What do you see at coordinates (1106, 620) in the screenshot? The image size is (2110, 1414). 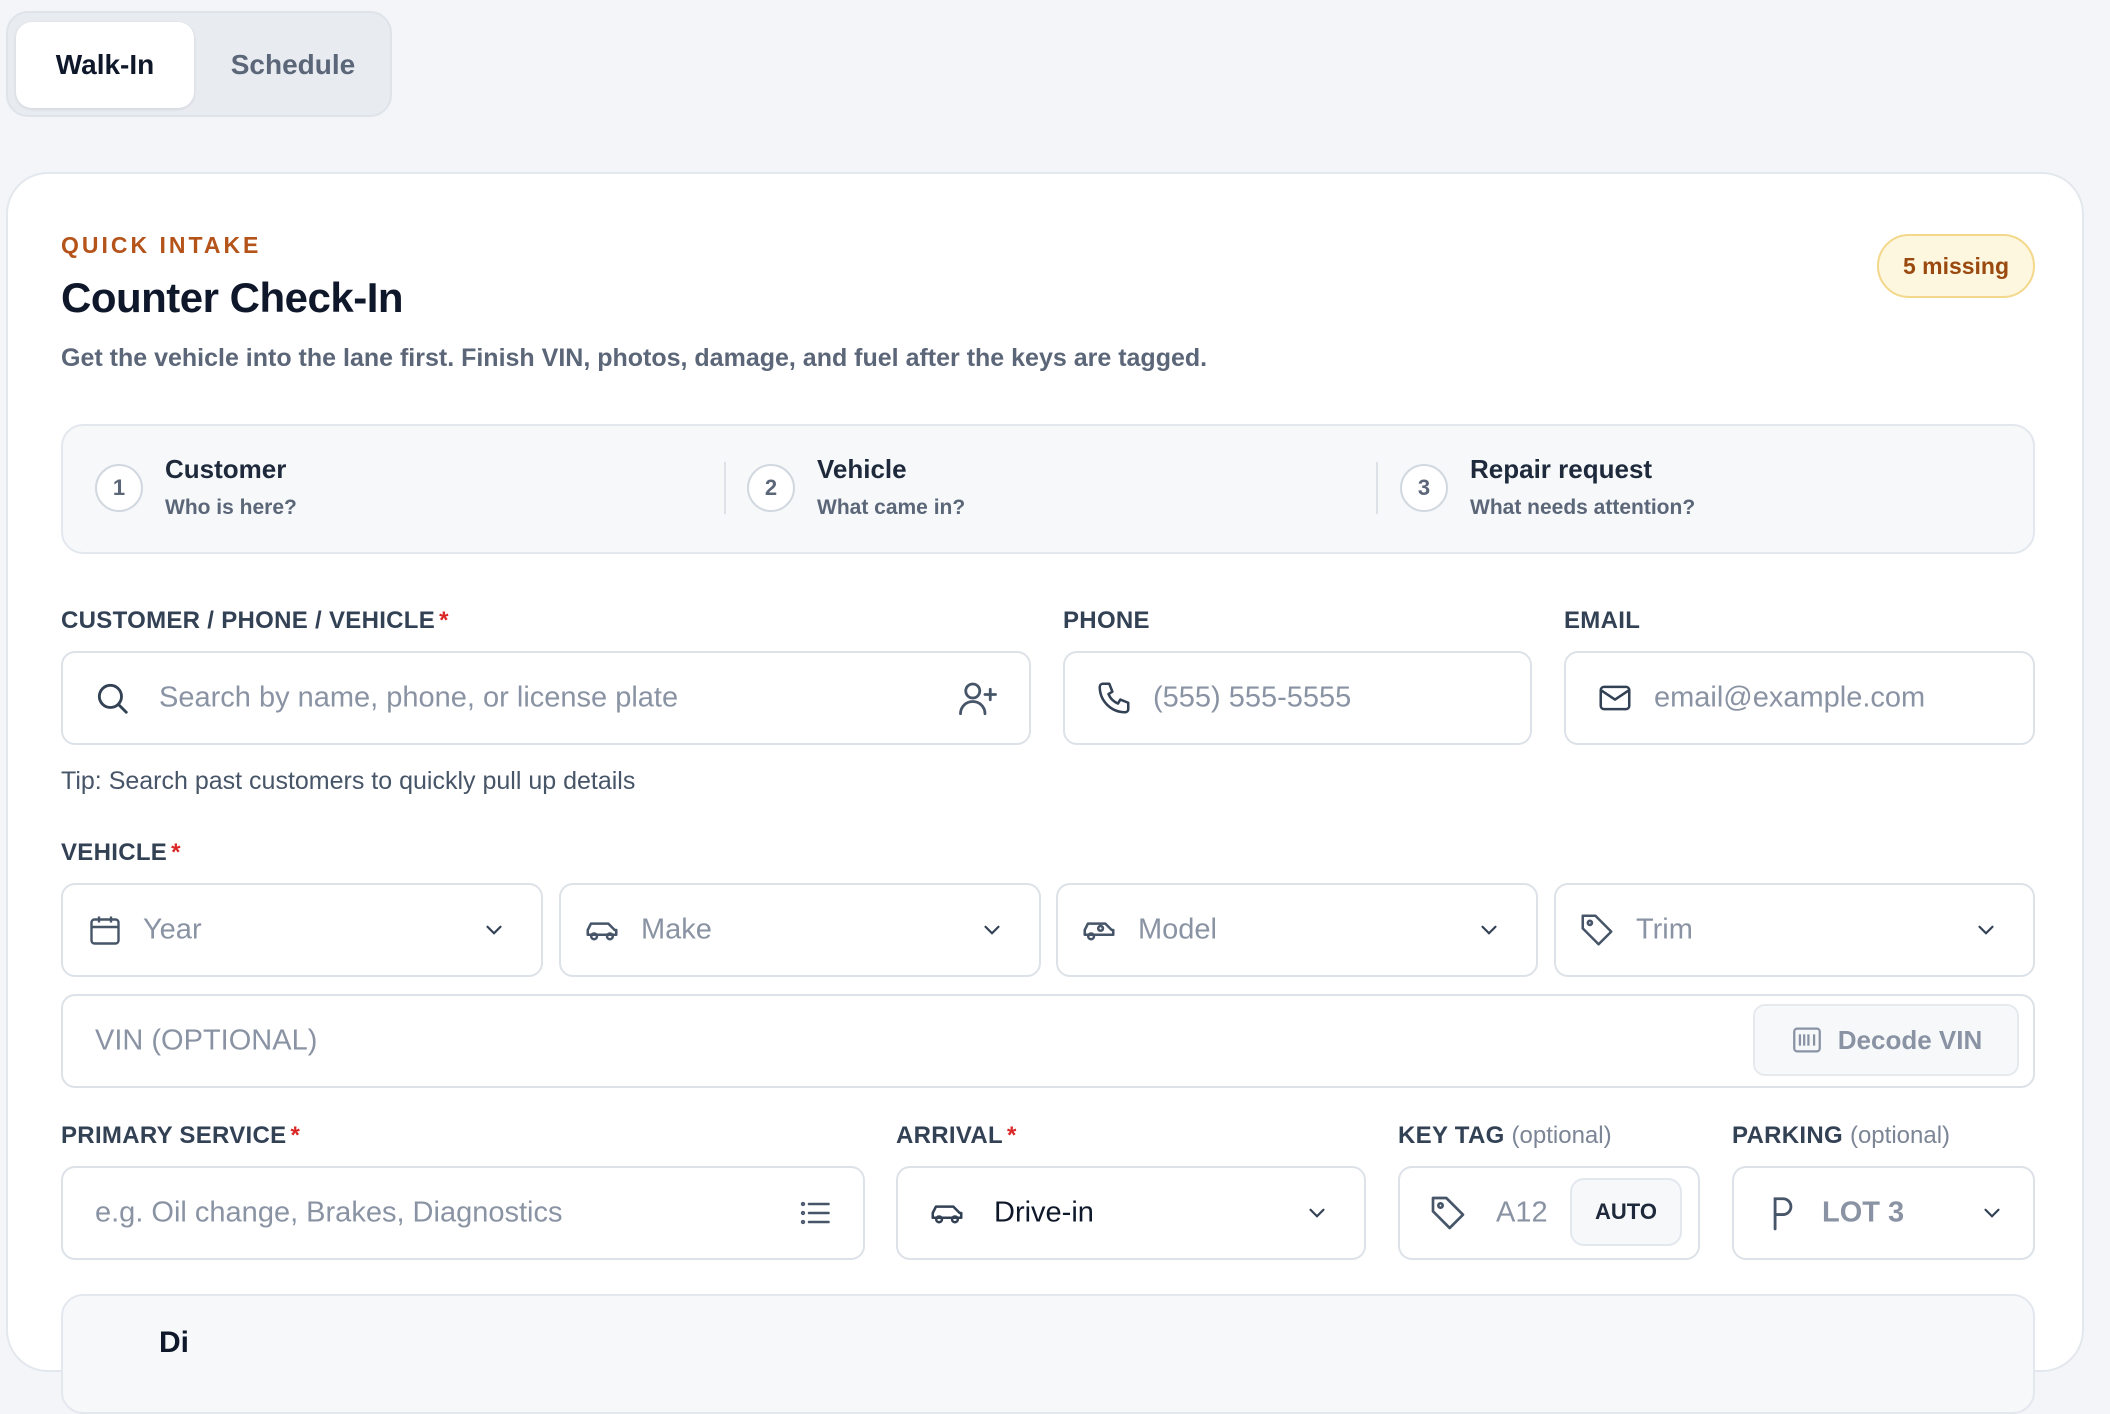 I see `phone-label: PHONE` at bounding box center [1106, 620].